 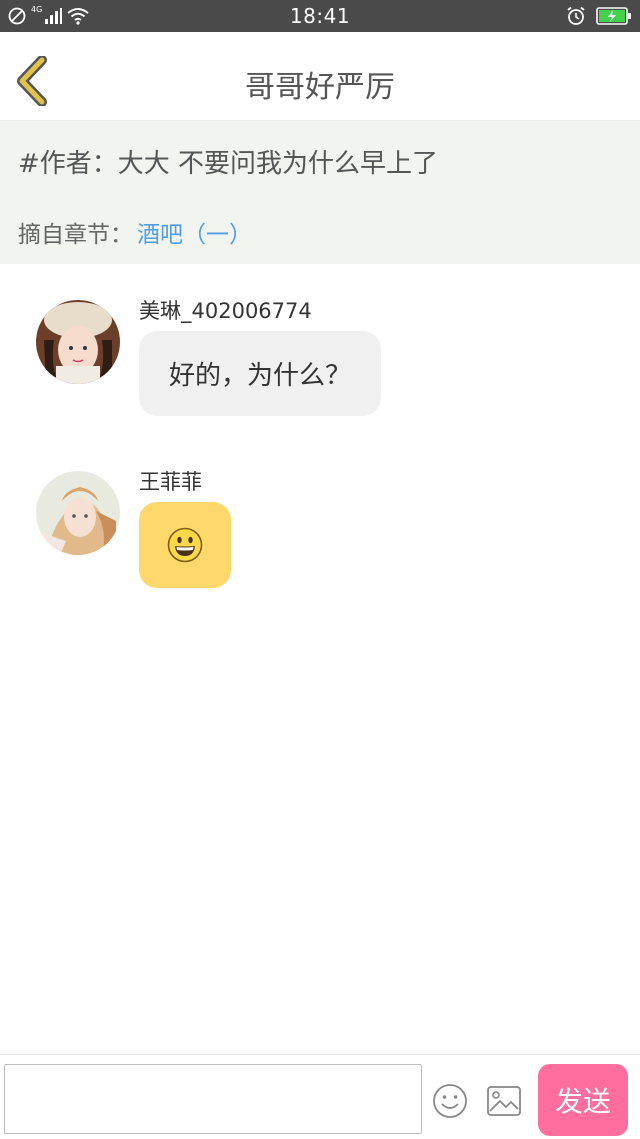 I want to click on message-text: 好的，为什么？, so click(x=260, y=376).